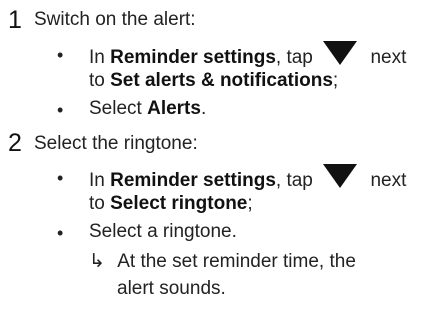  I want to click on step-1-bullet-1-line-1: In Reminder settings, tap next, so click(247, 55).